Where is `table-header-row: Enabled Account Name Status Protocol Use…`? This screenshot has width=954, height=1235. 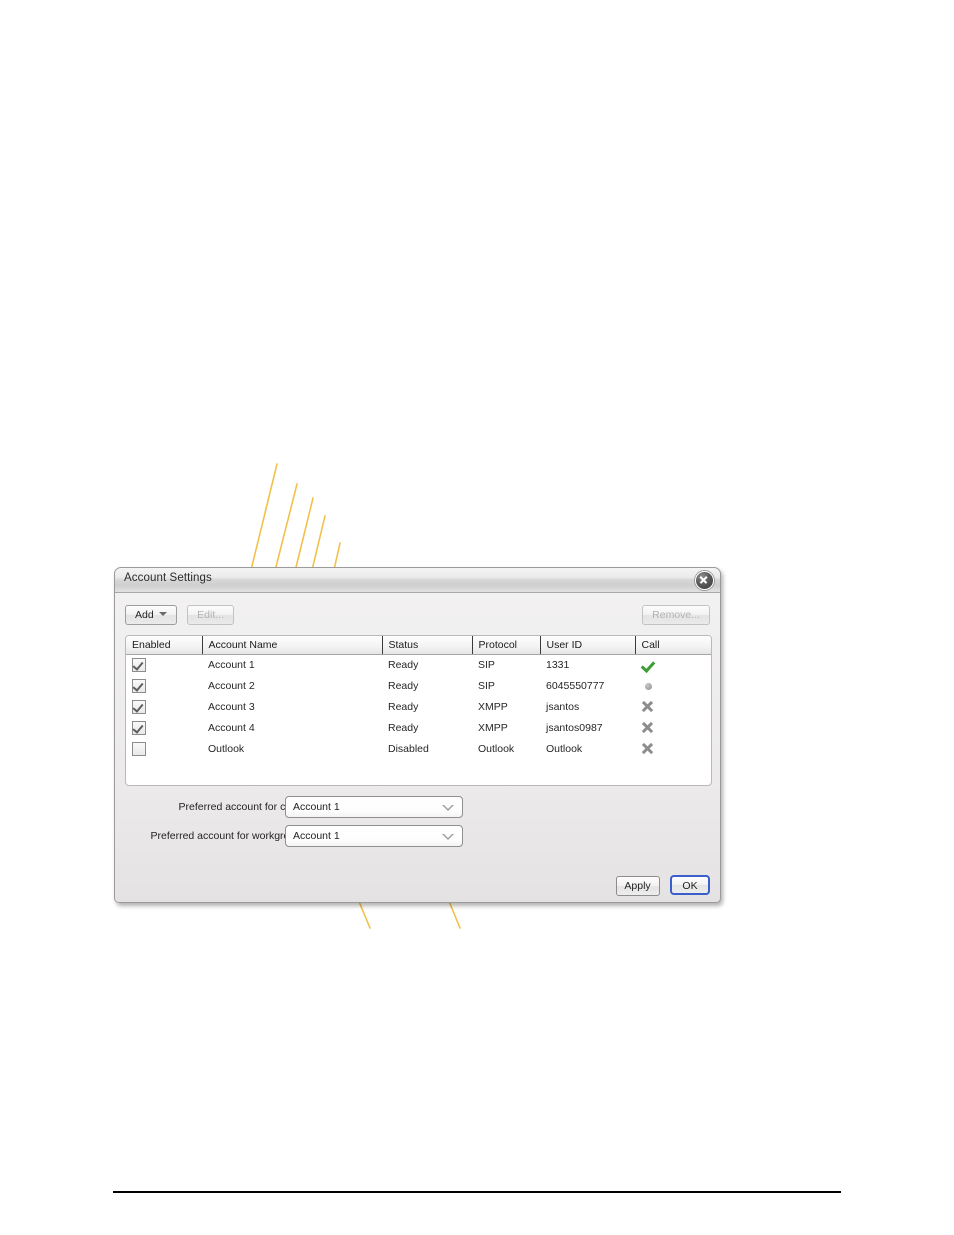 table-header-row: Enabled Account Name Status Protocol Use… is located at coordinates (418, 645).